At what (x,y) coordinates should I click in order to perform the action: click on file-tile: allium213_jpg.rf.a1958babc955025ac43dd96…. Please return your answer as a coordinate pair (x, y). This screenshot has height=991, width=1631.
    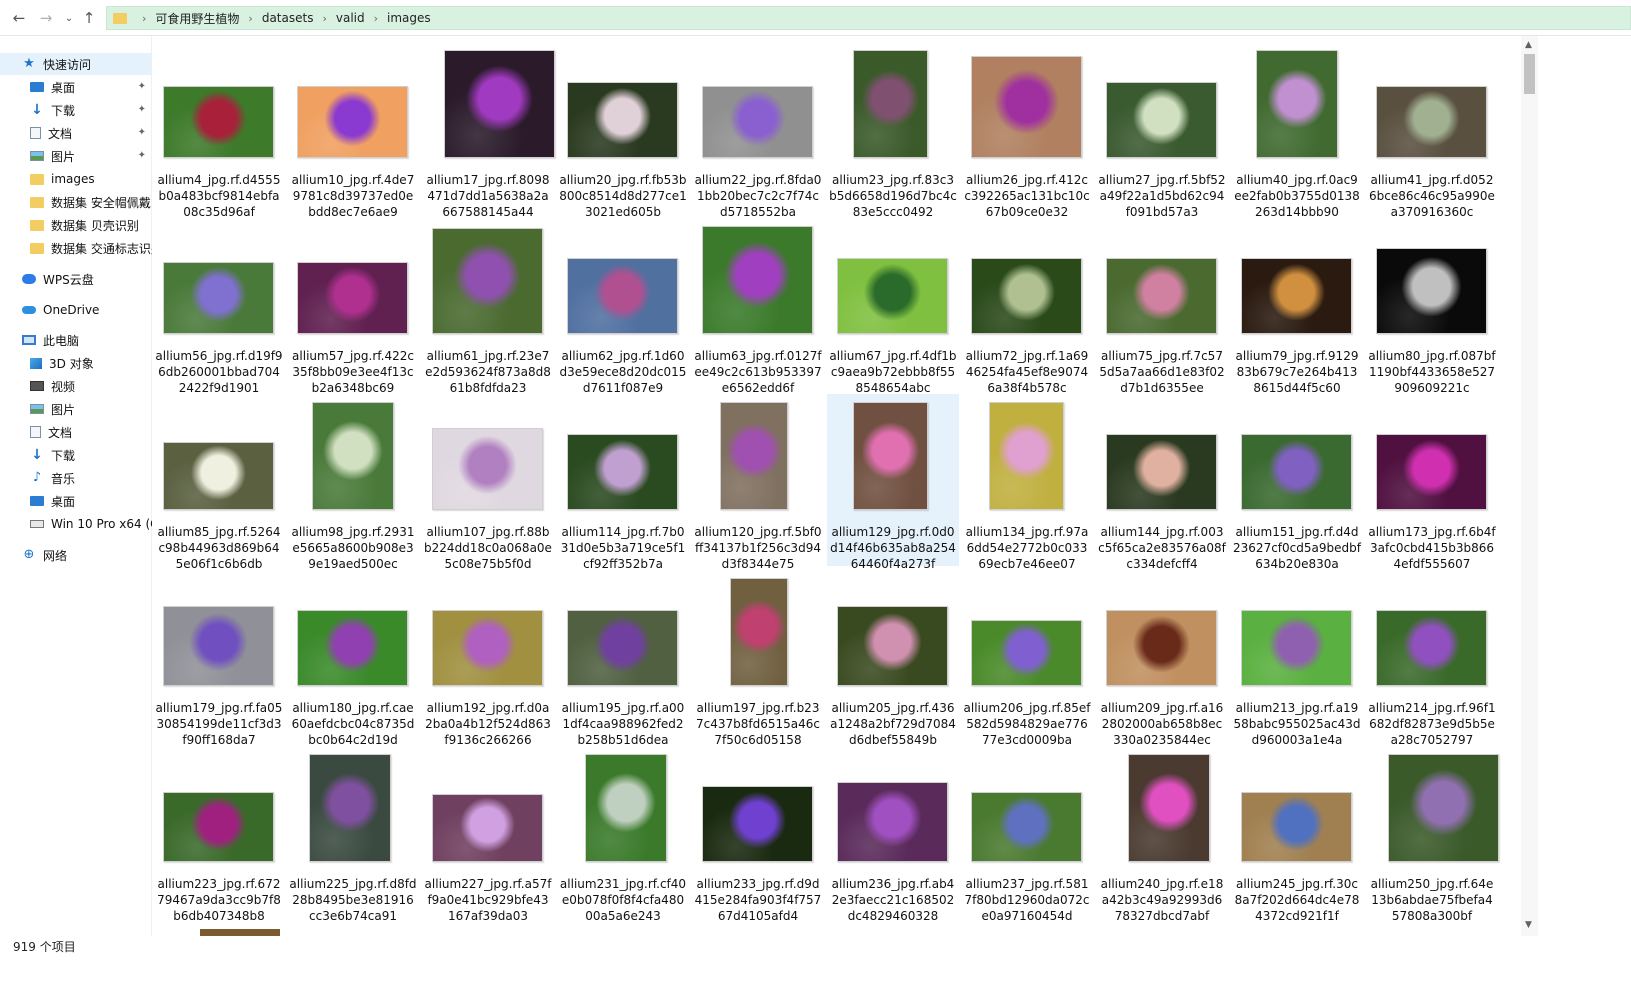
    Looking at the image, I should click on (1297, 658).